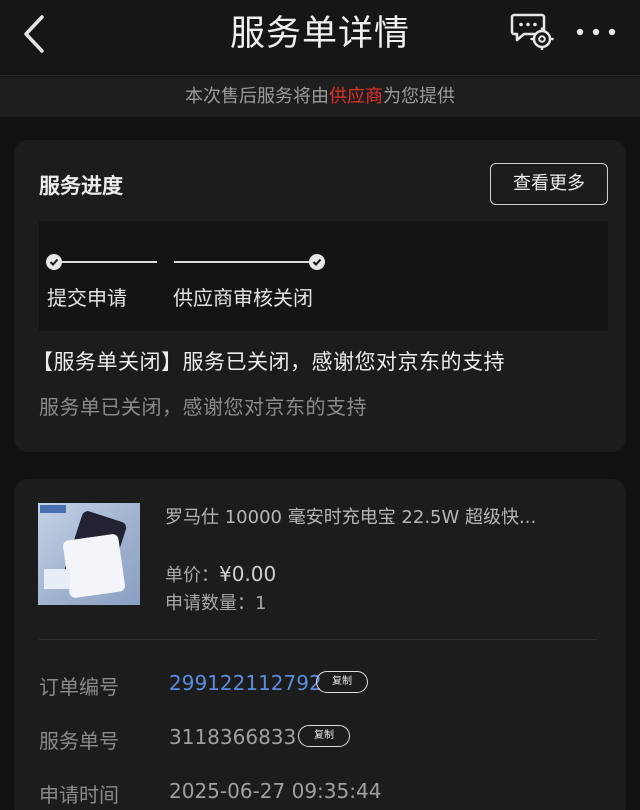  Describe the element at coordinates (261, 603) in the screenshot. I see `qty-value: 1` at that location.